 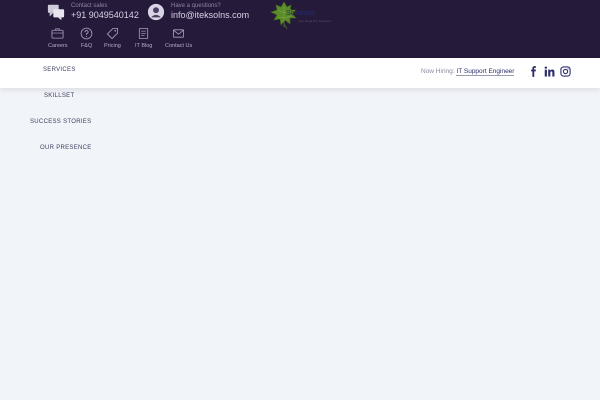 I want to click on now-hiring: Now Hiring: IT Support Engineer, so click(x=468, y=72).